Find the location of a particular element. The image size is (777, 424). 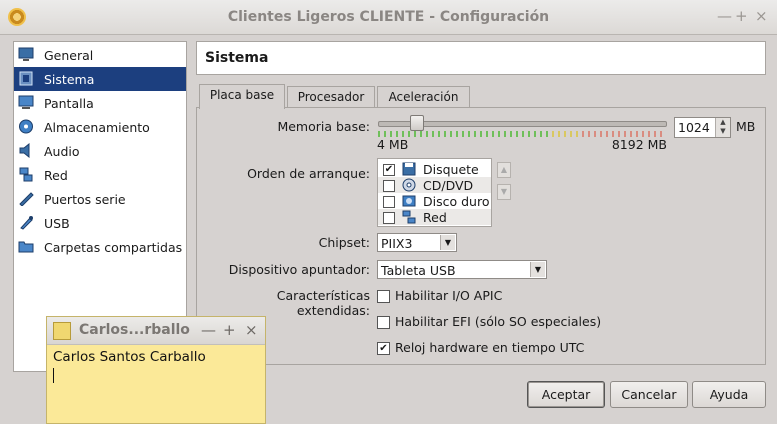

cancel-button-label: Cancelar is located at coordinates (649, 394).